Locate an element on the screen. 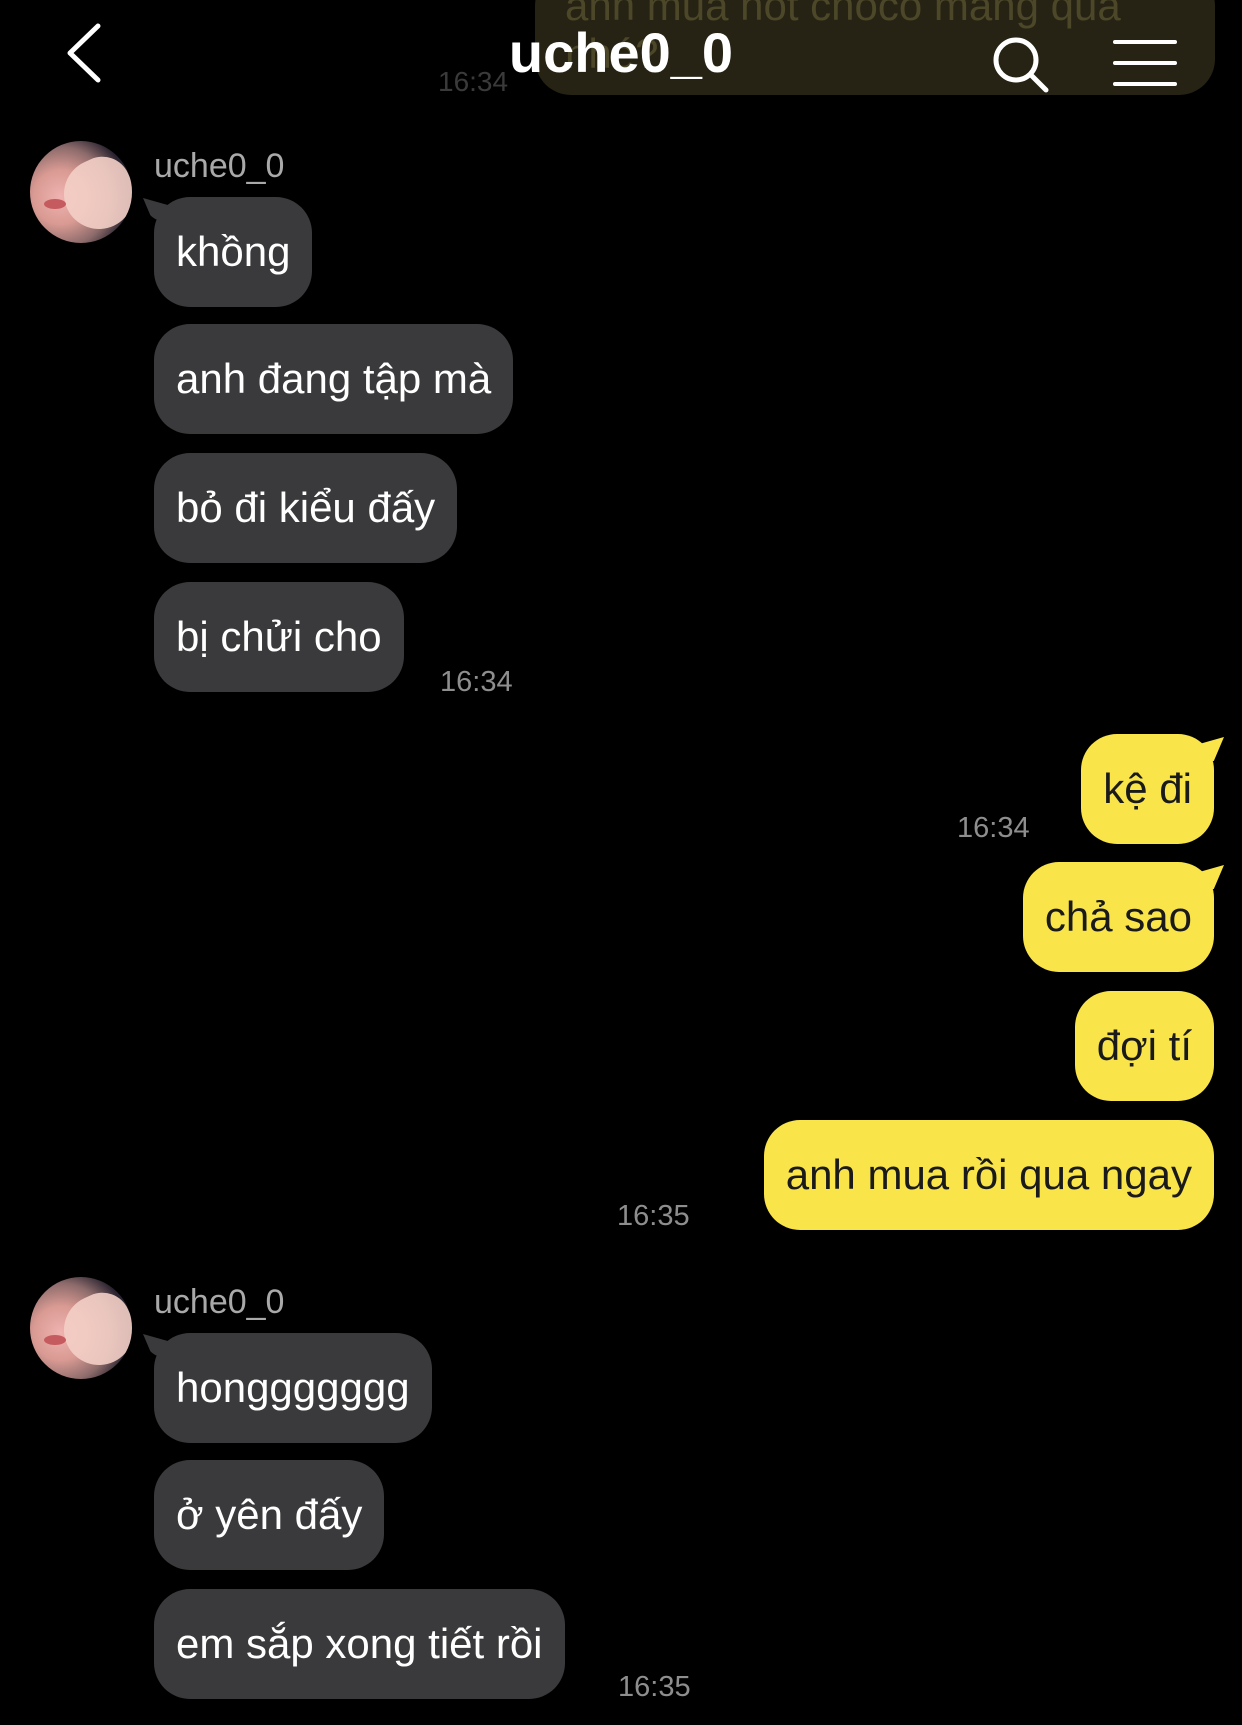  sent-message: chả sao is located at coordinates (1118, 917).